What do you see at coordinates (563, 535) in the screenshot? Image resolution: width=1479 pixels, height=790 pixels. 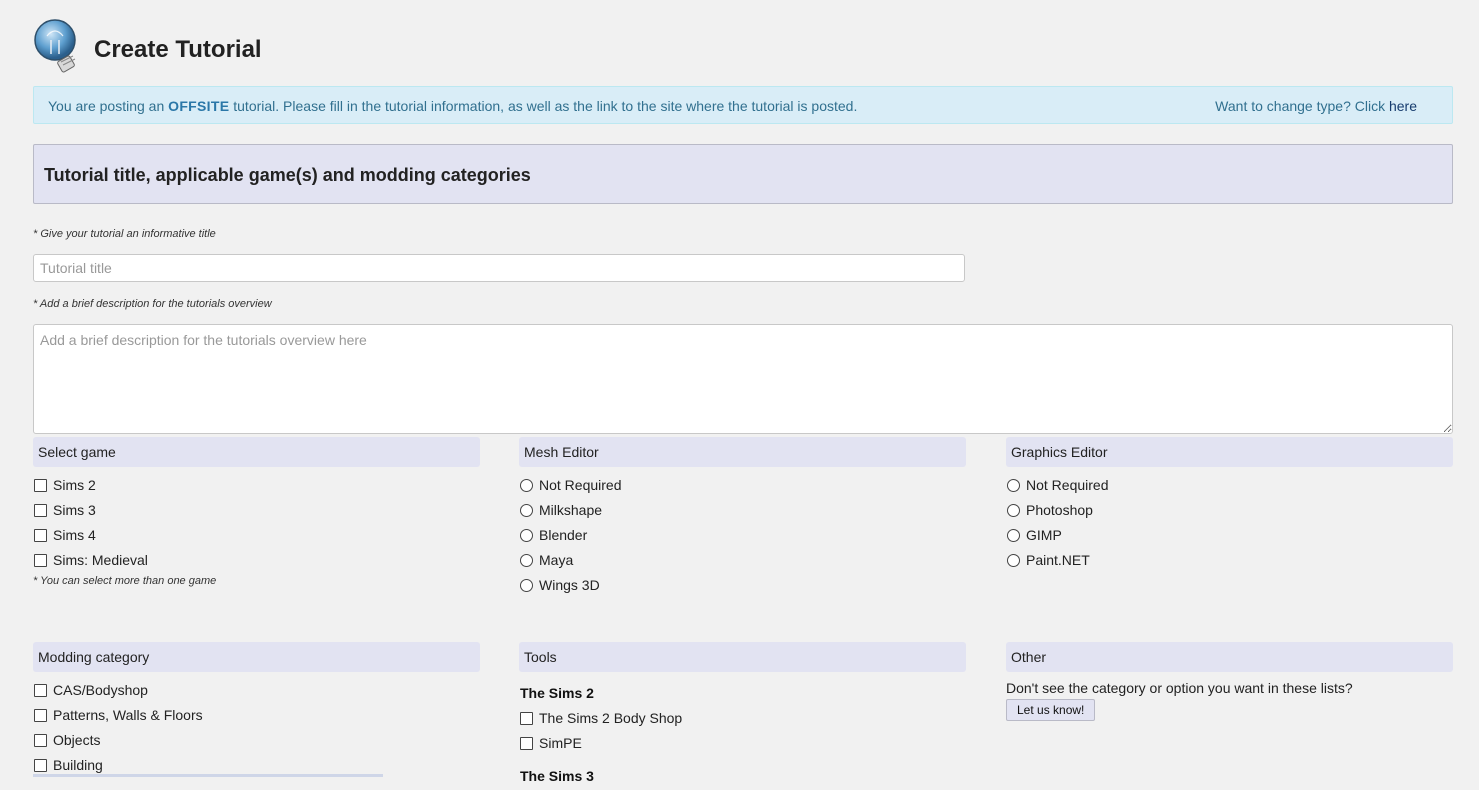 I see `option-label: Blender` at bounding box center [563, 535].